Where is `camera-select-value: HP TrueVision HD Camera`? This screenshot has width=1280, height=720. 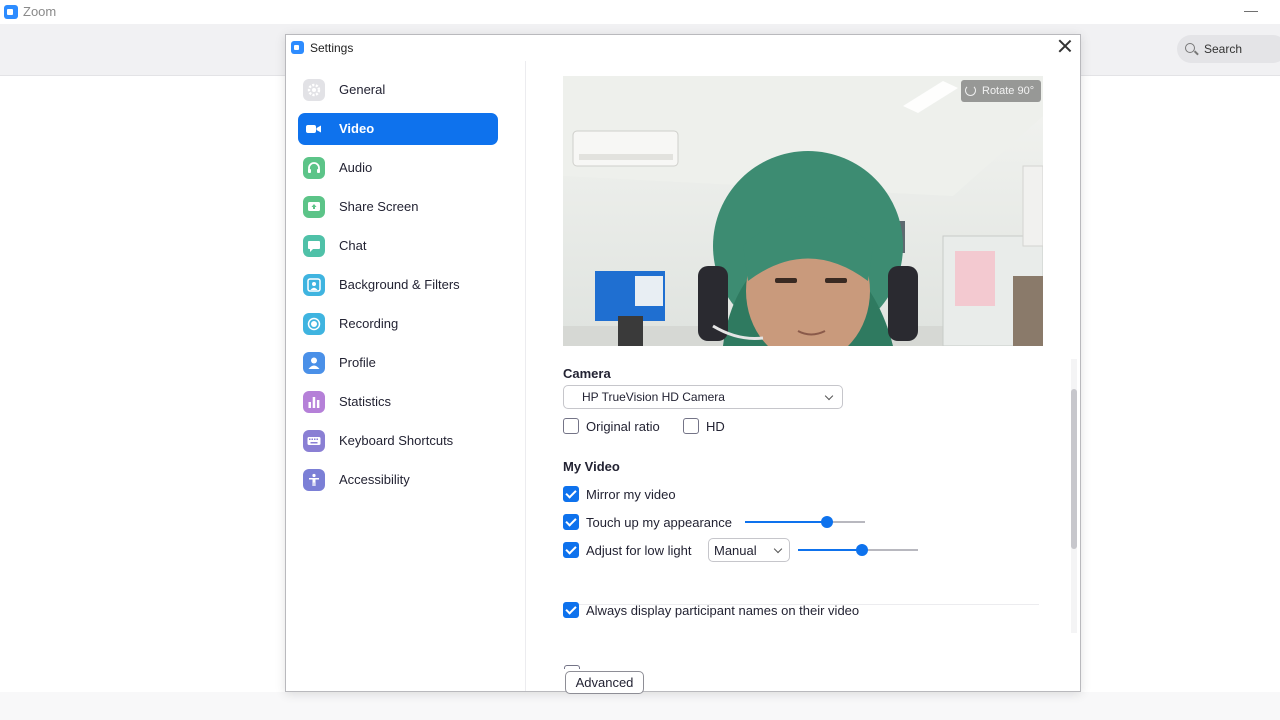
camera-select-value: HP TrueVision HD Camera is located at coordinates (653, 397).